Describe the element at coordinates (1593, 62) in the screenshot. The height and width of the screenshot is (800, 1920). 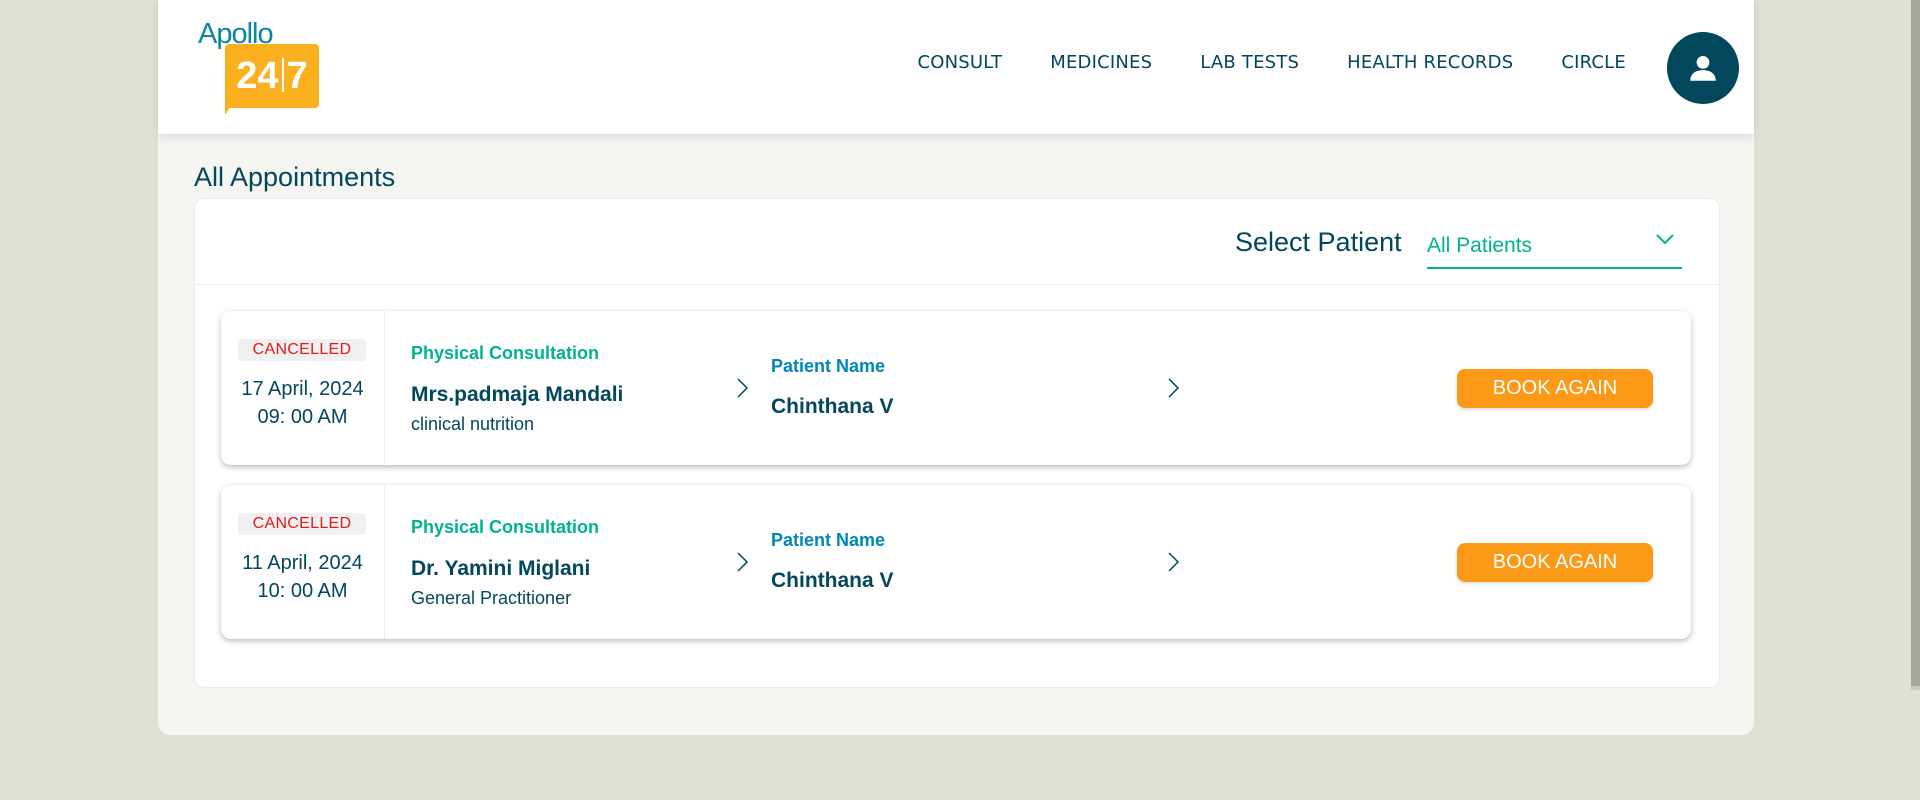
I see `nav-circle: CIRCLE` at that location.